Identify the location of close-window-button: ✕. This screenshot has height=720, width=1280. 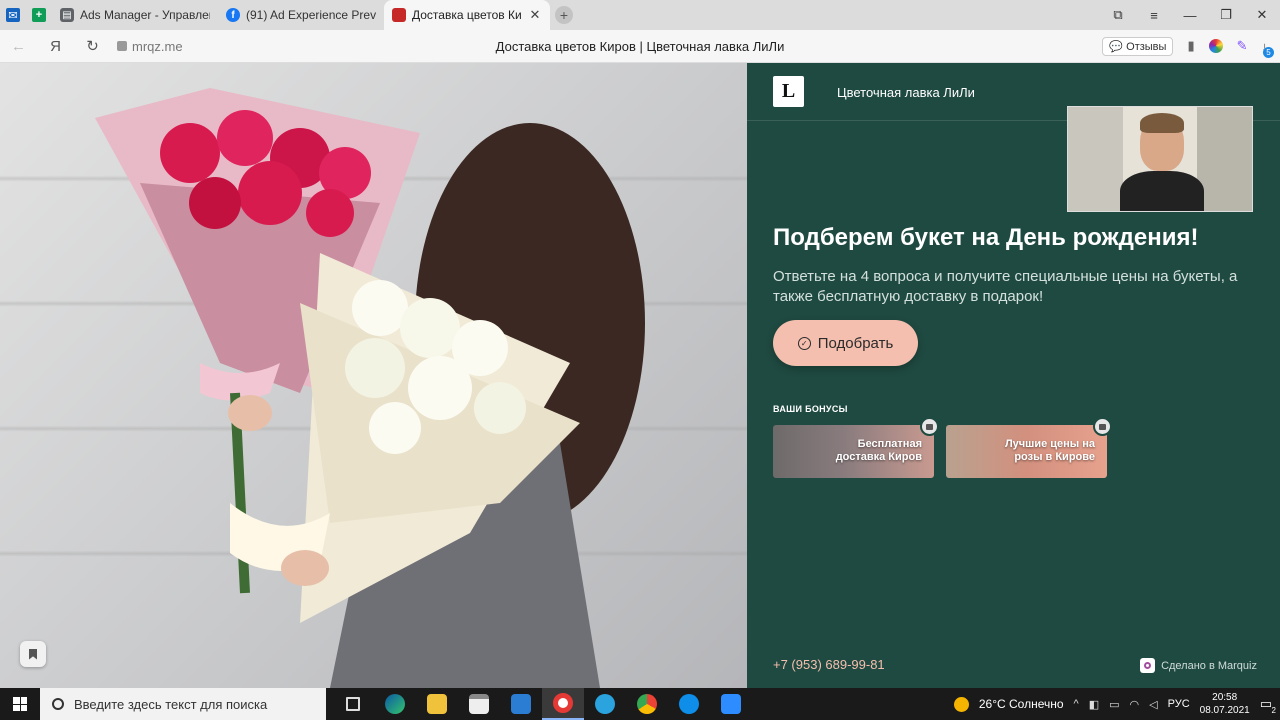
(1262, 15).